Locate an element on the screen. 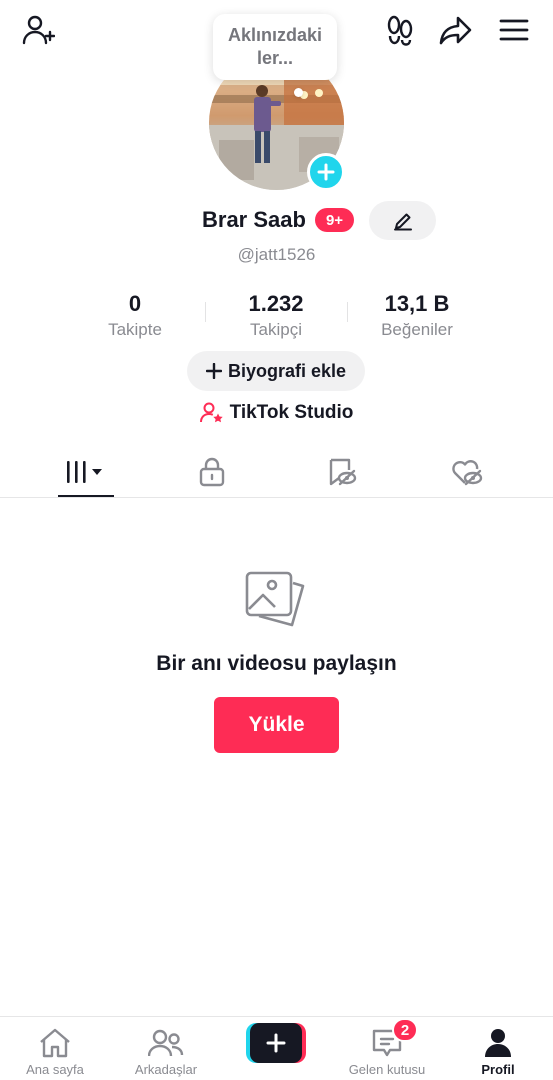 The height and width of the screenshot is (1080, 553). thought-bubble-tail is located at coordinates (298, 92).